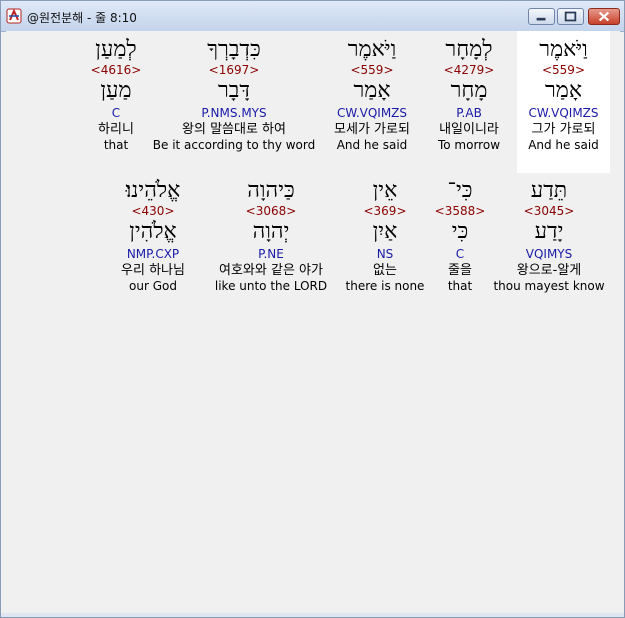 The height and width of the screenshot is (618, 625). I want to click on korean-gloss: 왕으로-알게, so click(549, 270).